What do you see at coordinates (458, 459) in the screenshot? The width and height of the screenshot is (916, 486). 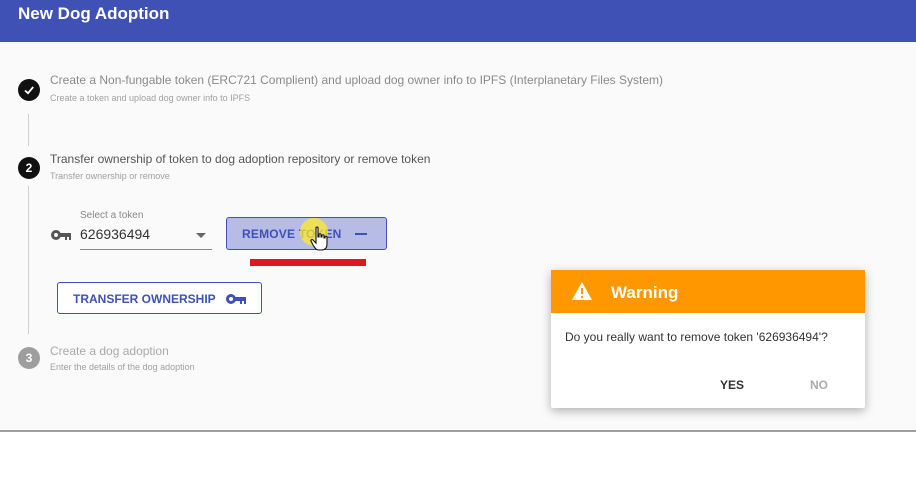 I see `footer-area` at bounding box center [458, 459].